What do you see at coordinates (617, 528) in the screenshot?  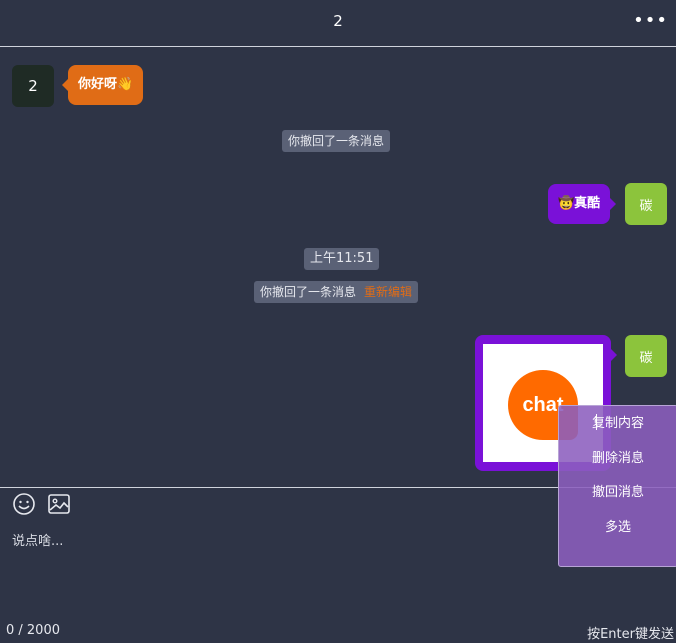 I see `menu-item-multiselect: 多选` at bounding box center [617, 528].